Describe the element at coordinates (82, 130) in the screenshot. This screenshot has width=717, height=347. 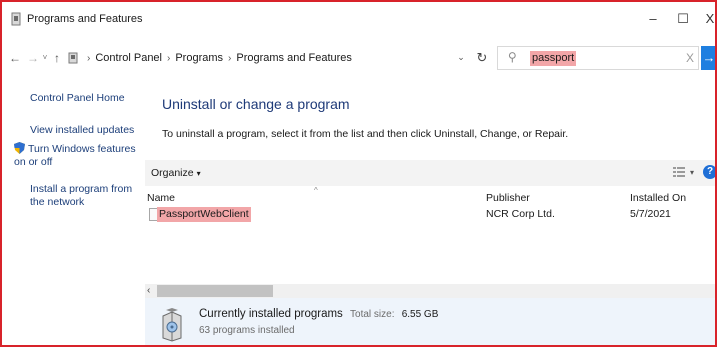
I see `view-installed-updates-link: View installed updates` at that location.